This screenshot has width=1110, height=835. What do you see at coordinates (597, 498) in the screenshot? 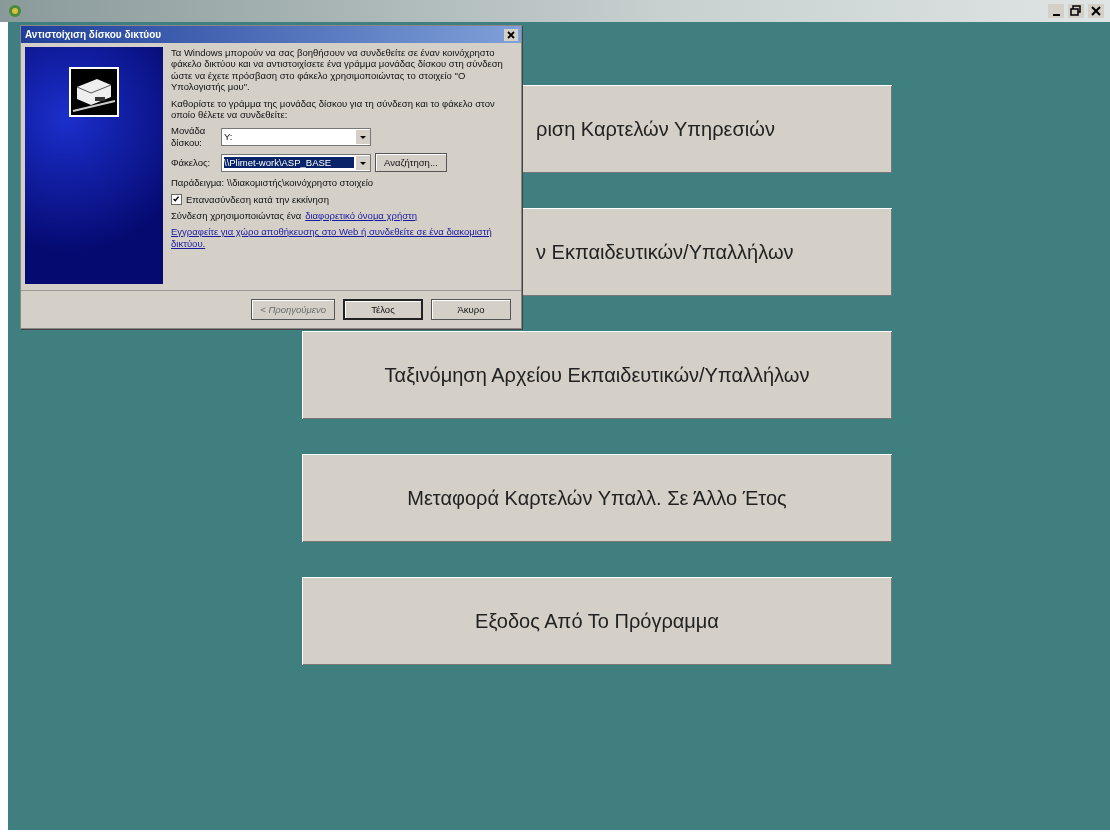
I see `menu-button: Μεταφορά Καρτελών Υπαλλ. Σε Άλλο Έτος` at bounding box center [597, 498].